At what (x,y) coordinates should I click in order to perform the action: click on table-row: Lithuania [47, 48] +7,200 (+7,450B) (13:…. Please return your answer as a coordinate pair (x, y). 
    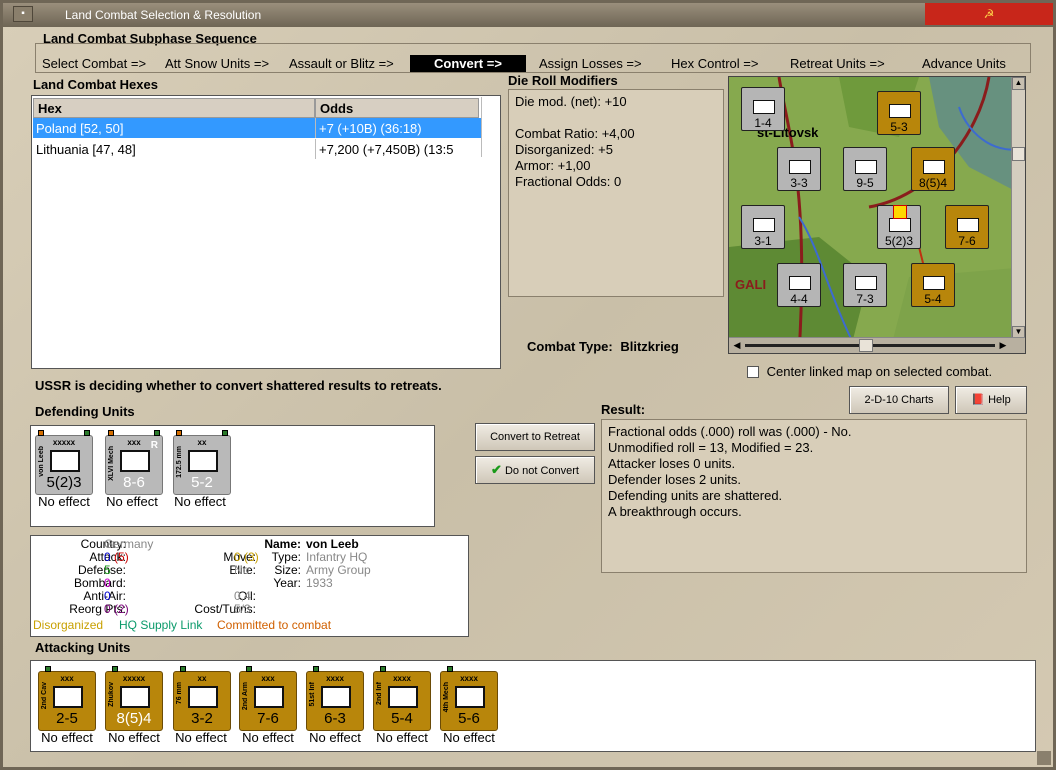
    Looking at the image, I should click on (257, 149).